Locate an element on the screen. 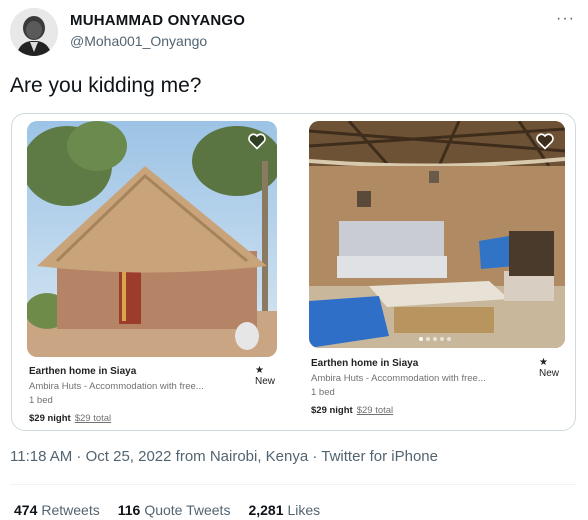  divider is located at coordinates (293, 484).